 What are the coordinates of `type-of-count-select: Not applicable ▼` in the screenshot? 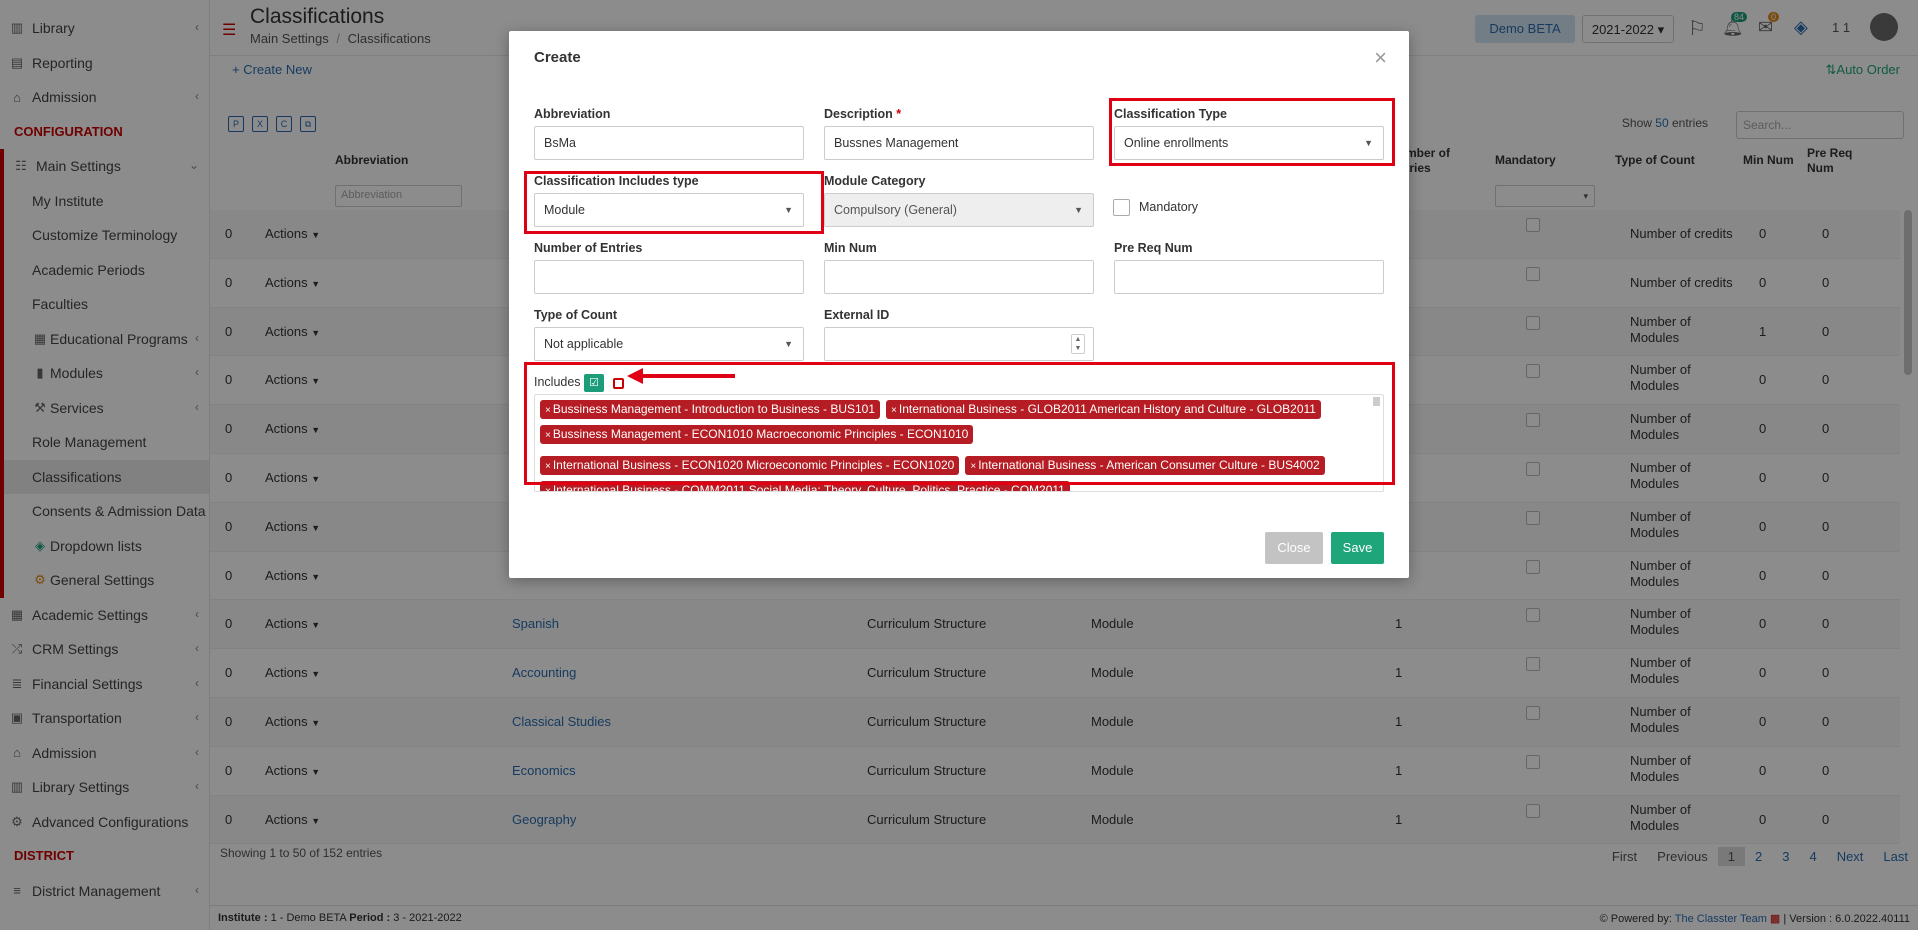 It's located at (669, 344).